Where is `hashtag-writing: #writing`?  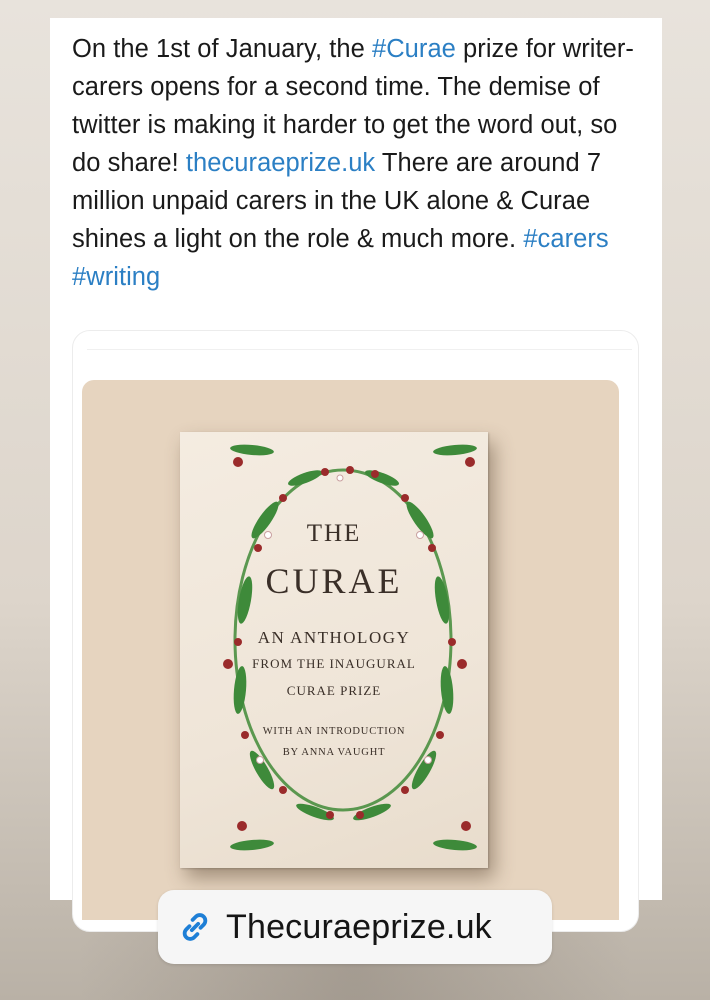 hashtag-writing: #writing is located at coordinates (116, 277).